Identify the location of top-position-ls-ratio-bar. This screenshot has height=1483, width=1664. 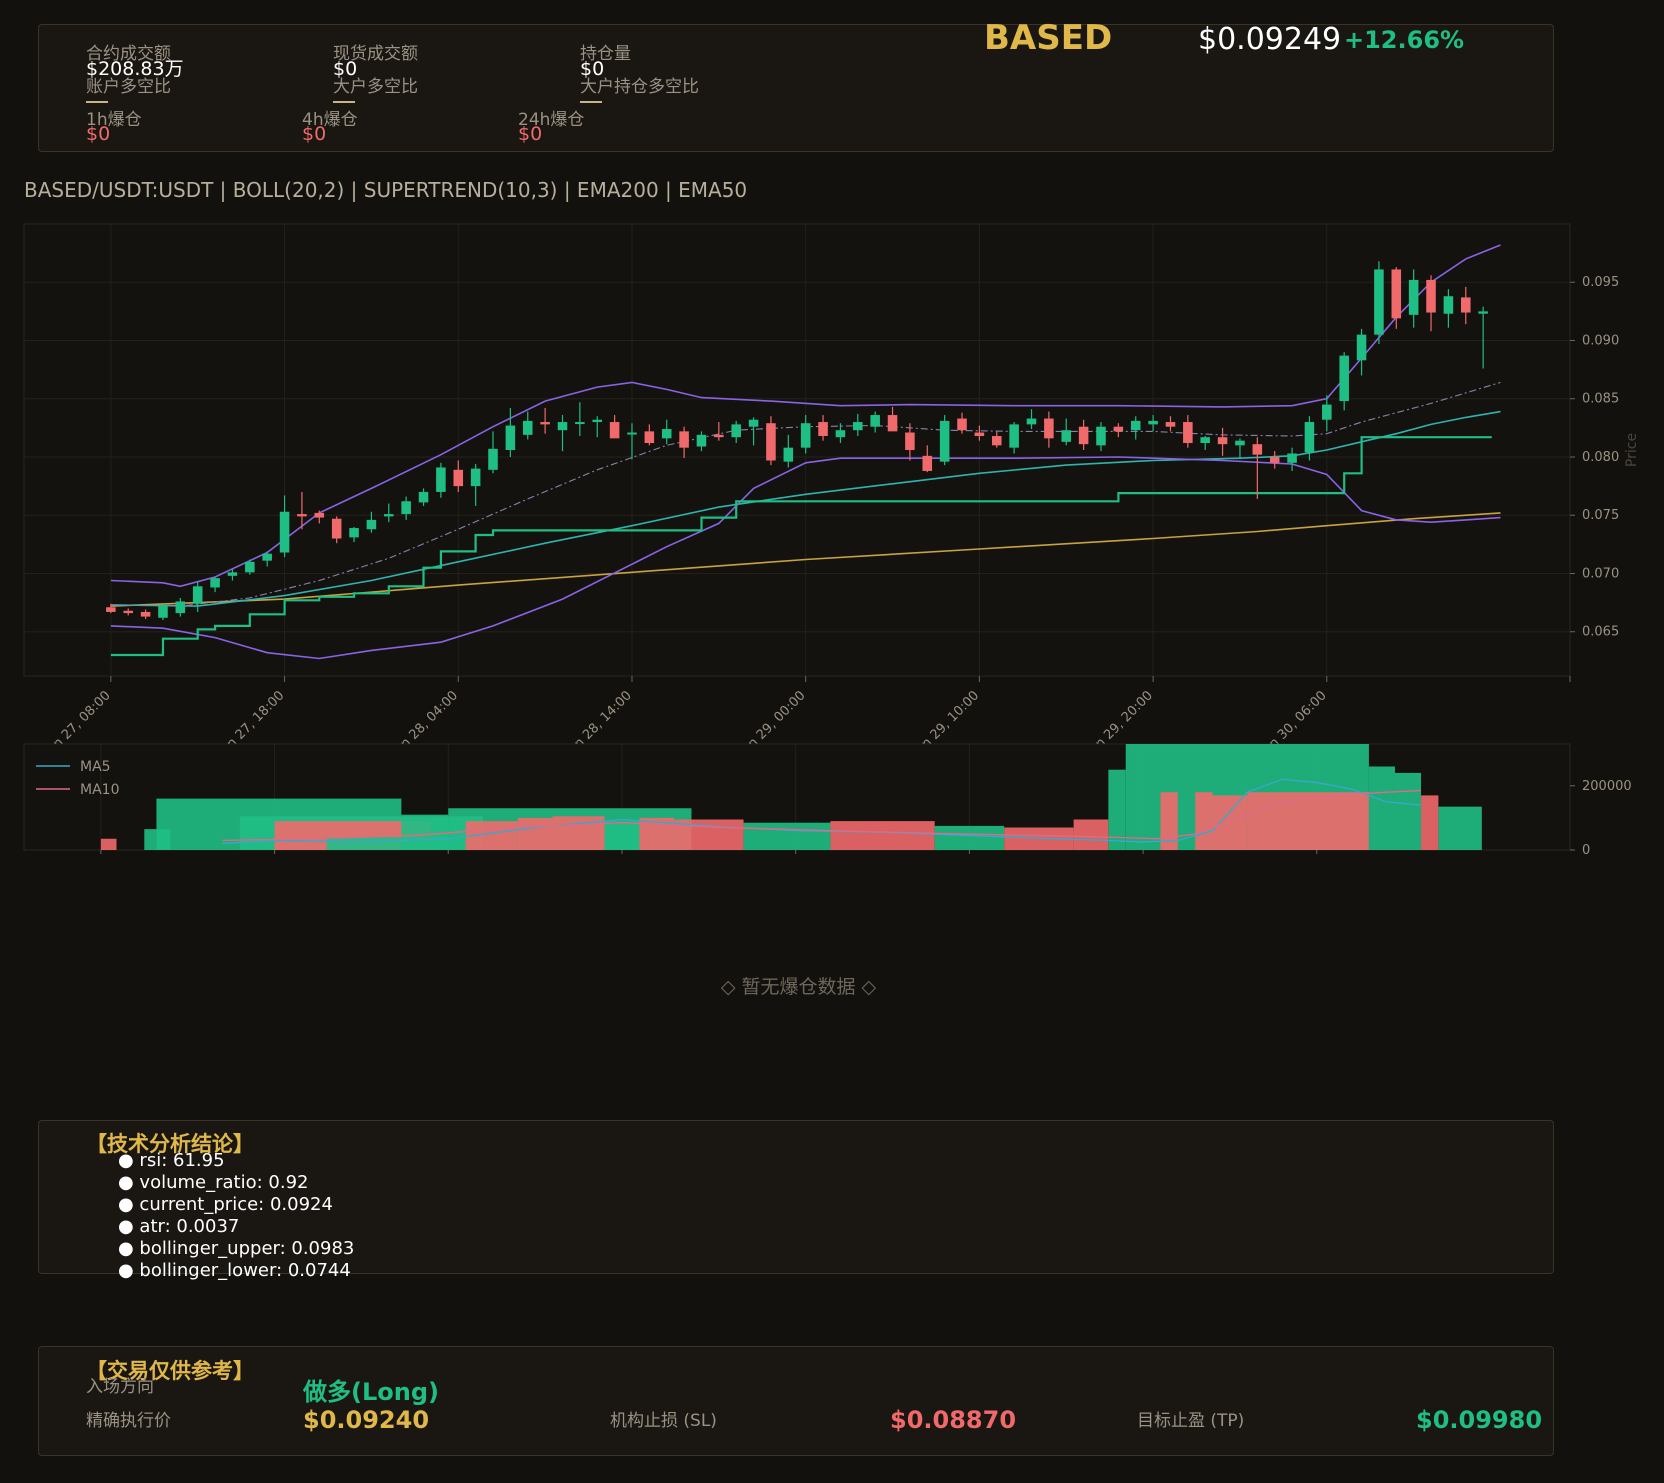
(591, 102).